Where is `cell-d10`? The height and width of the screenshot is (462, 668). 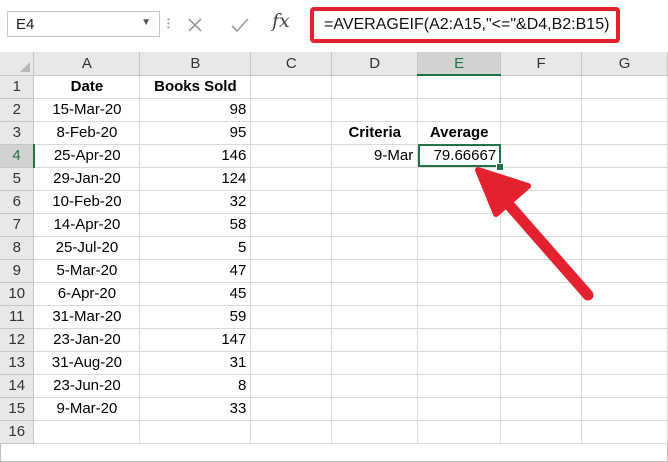 cell-d10 is located at coordinates (375, 294).